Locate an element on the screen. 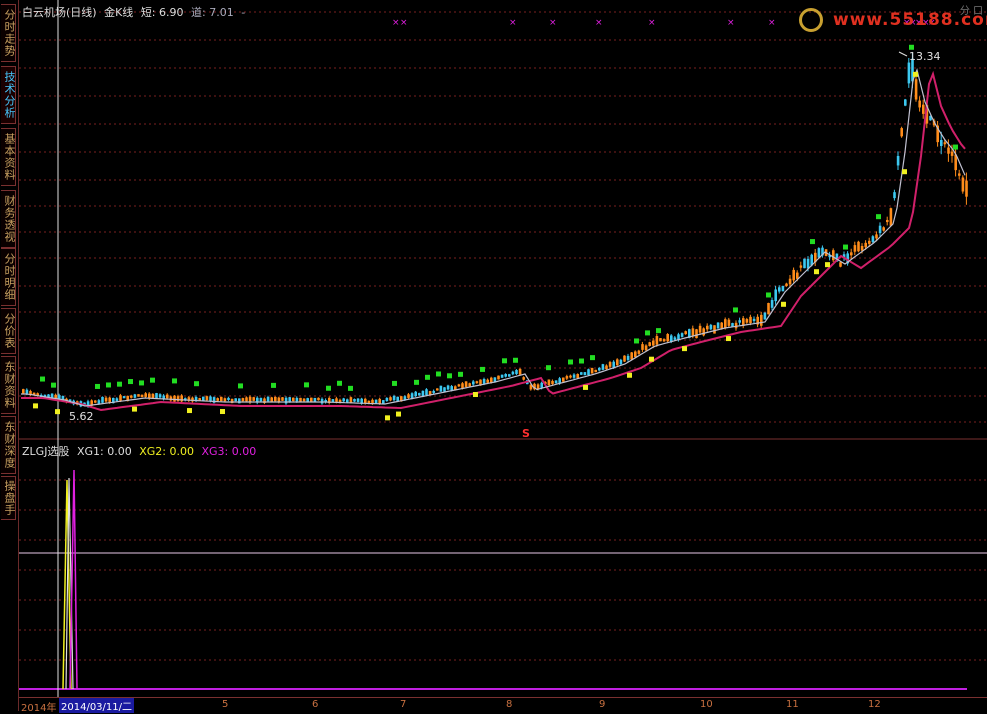 This screenshot has height=714, width=987. xg1-value: XG1: 0.00 is located at coordinates (104, 451).